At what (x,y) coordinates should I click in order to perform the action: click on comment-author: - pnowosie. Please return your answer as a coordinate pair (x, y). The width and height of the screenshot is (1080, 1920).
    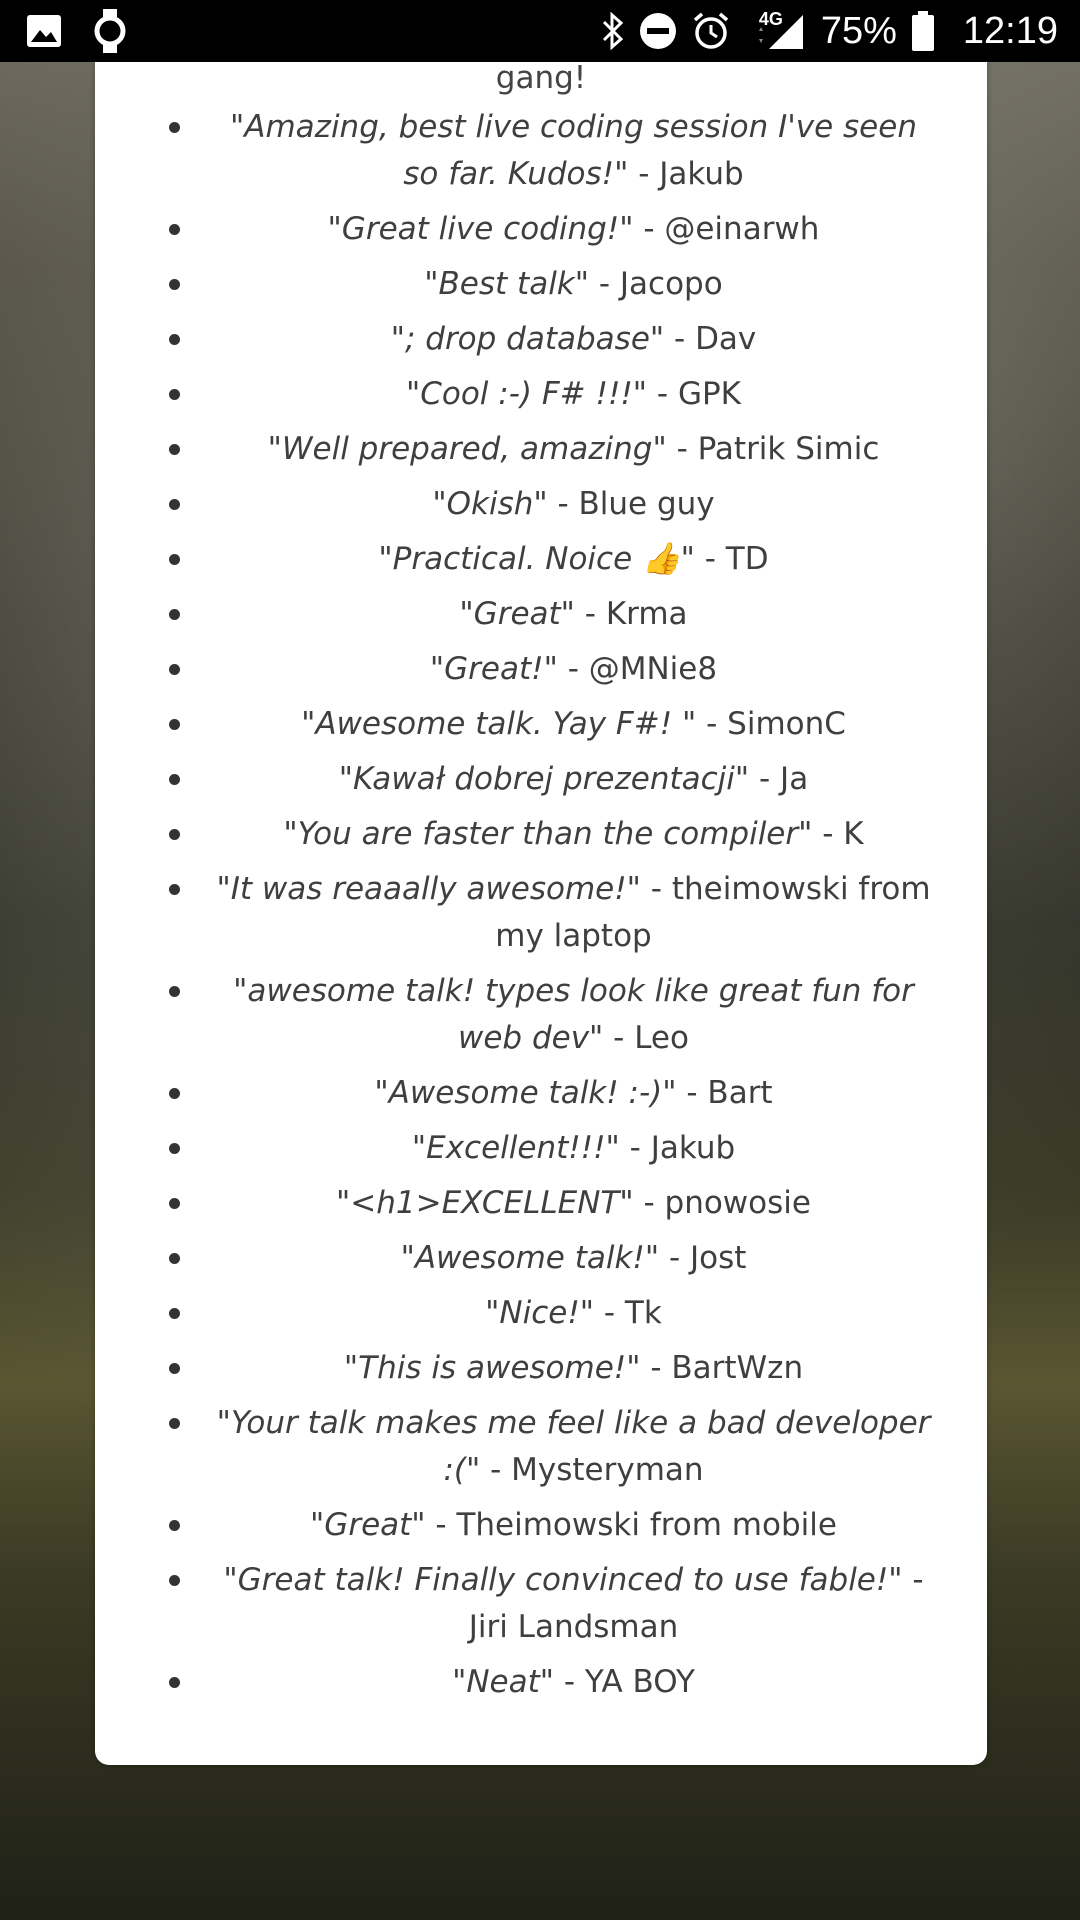
    Looking at the image, I should click on (722, 1203).